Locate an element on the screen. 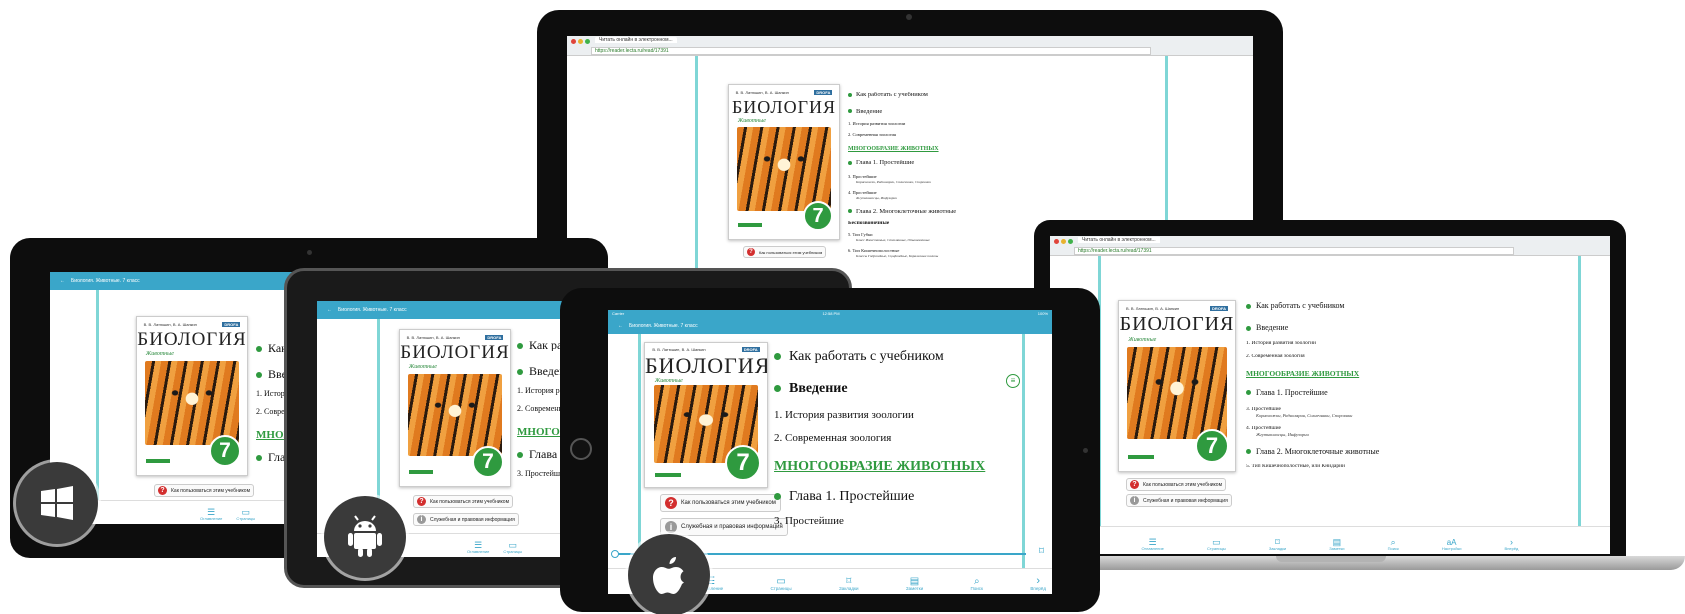  windows-icon is located at coordinates (57, 503).